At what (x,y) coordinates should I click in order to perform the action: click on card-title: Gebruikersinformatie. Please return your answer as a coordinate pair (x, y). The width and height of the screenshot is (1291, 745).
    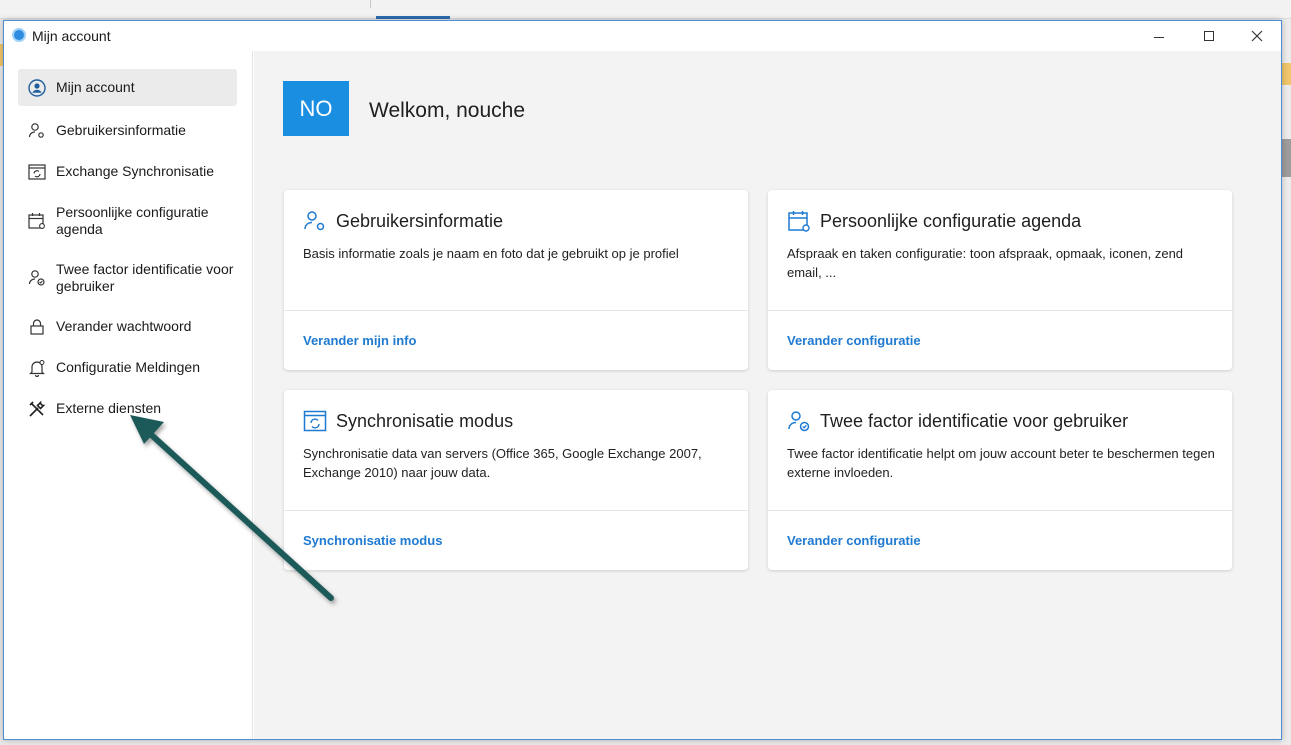
    Looking at the image, I should click on (420, 221).